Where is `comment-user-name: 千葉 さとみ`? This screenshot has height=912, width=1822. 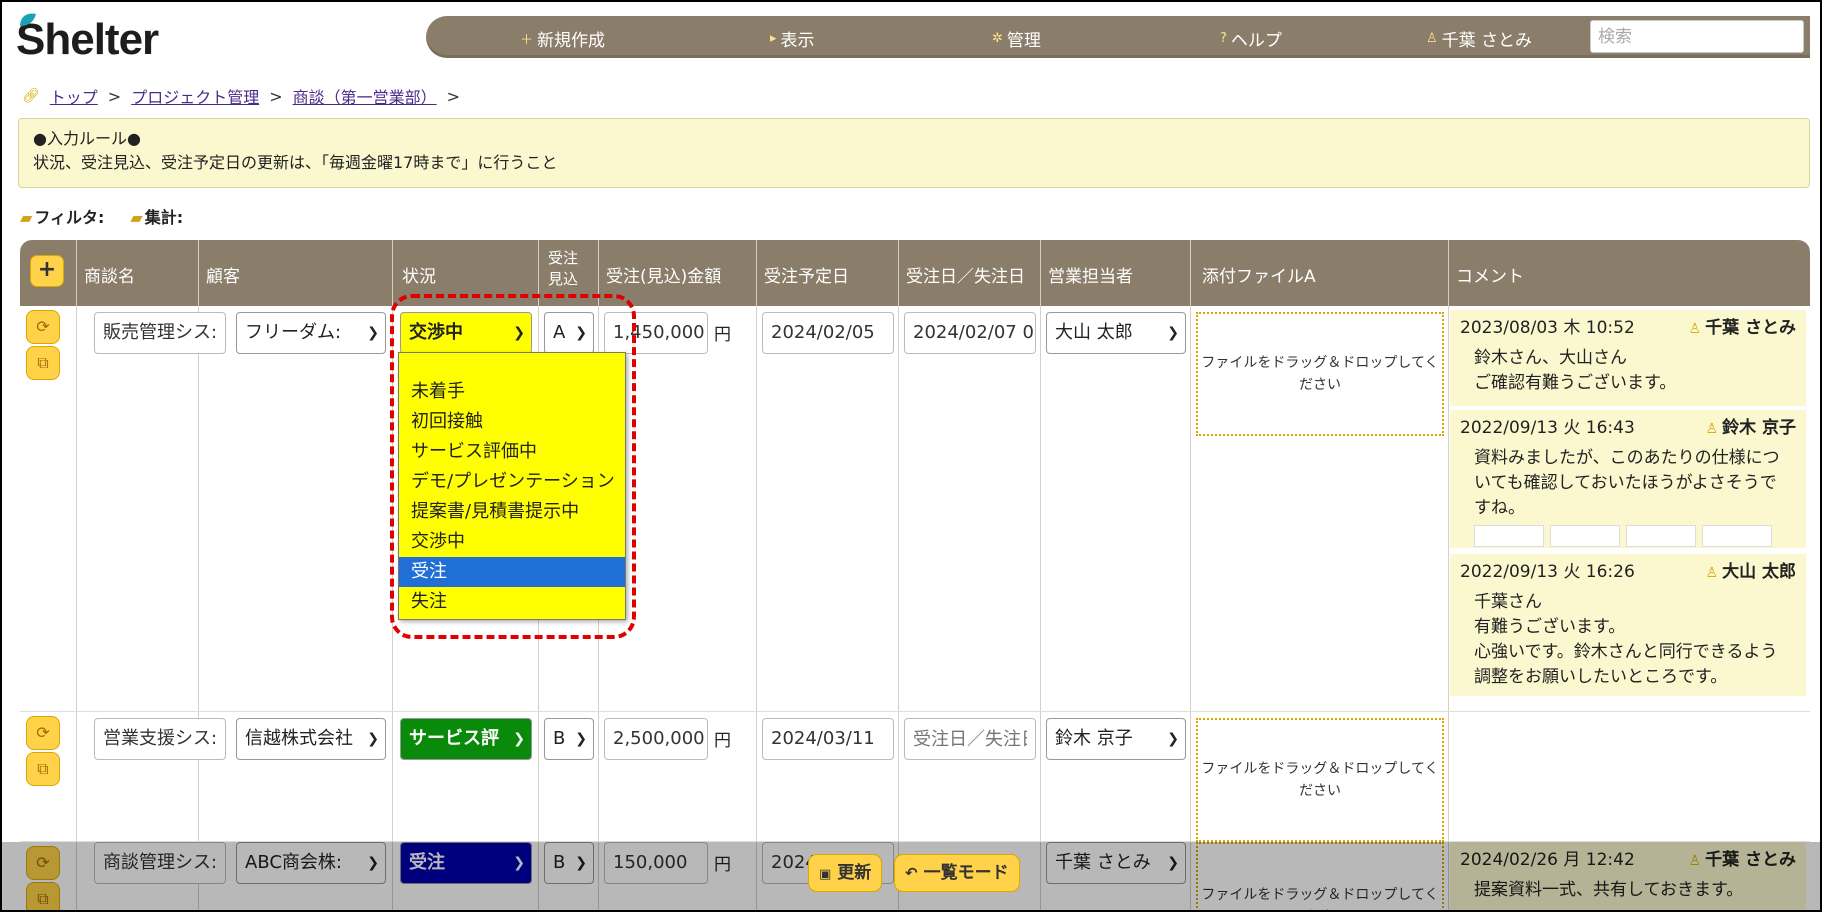 comment-user-name: 千葉 さとみ is located at coordinates (1750, 328).